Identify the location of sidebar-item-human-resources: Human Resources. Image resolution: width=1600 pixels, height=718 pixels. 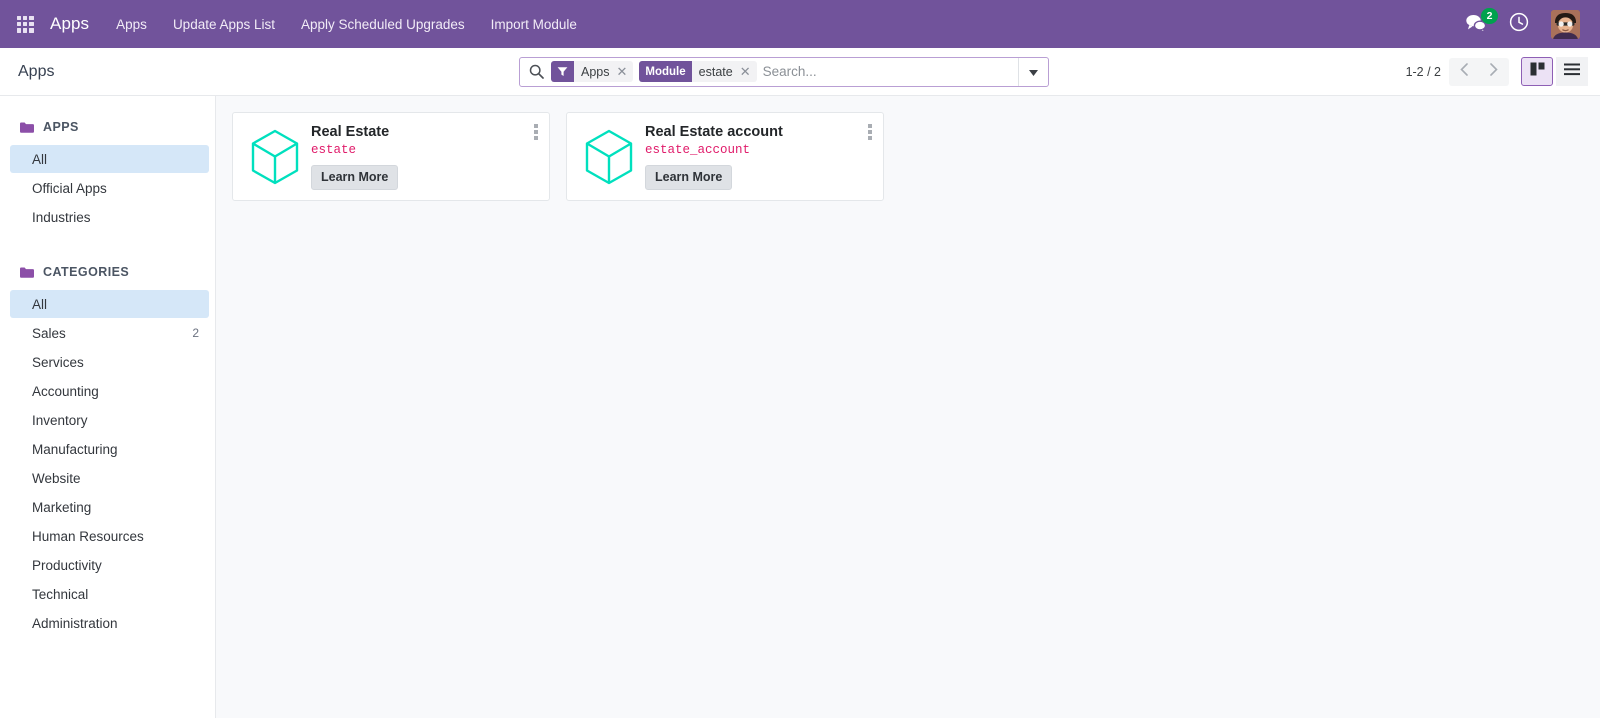
(109, 536).